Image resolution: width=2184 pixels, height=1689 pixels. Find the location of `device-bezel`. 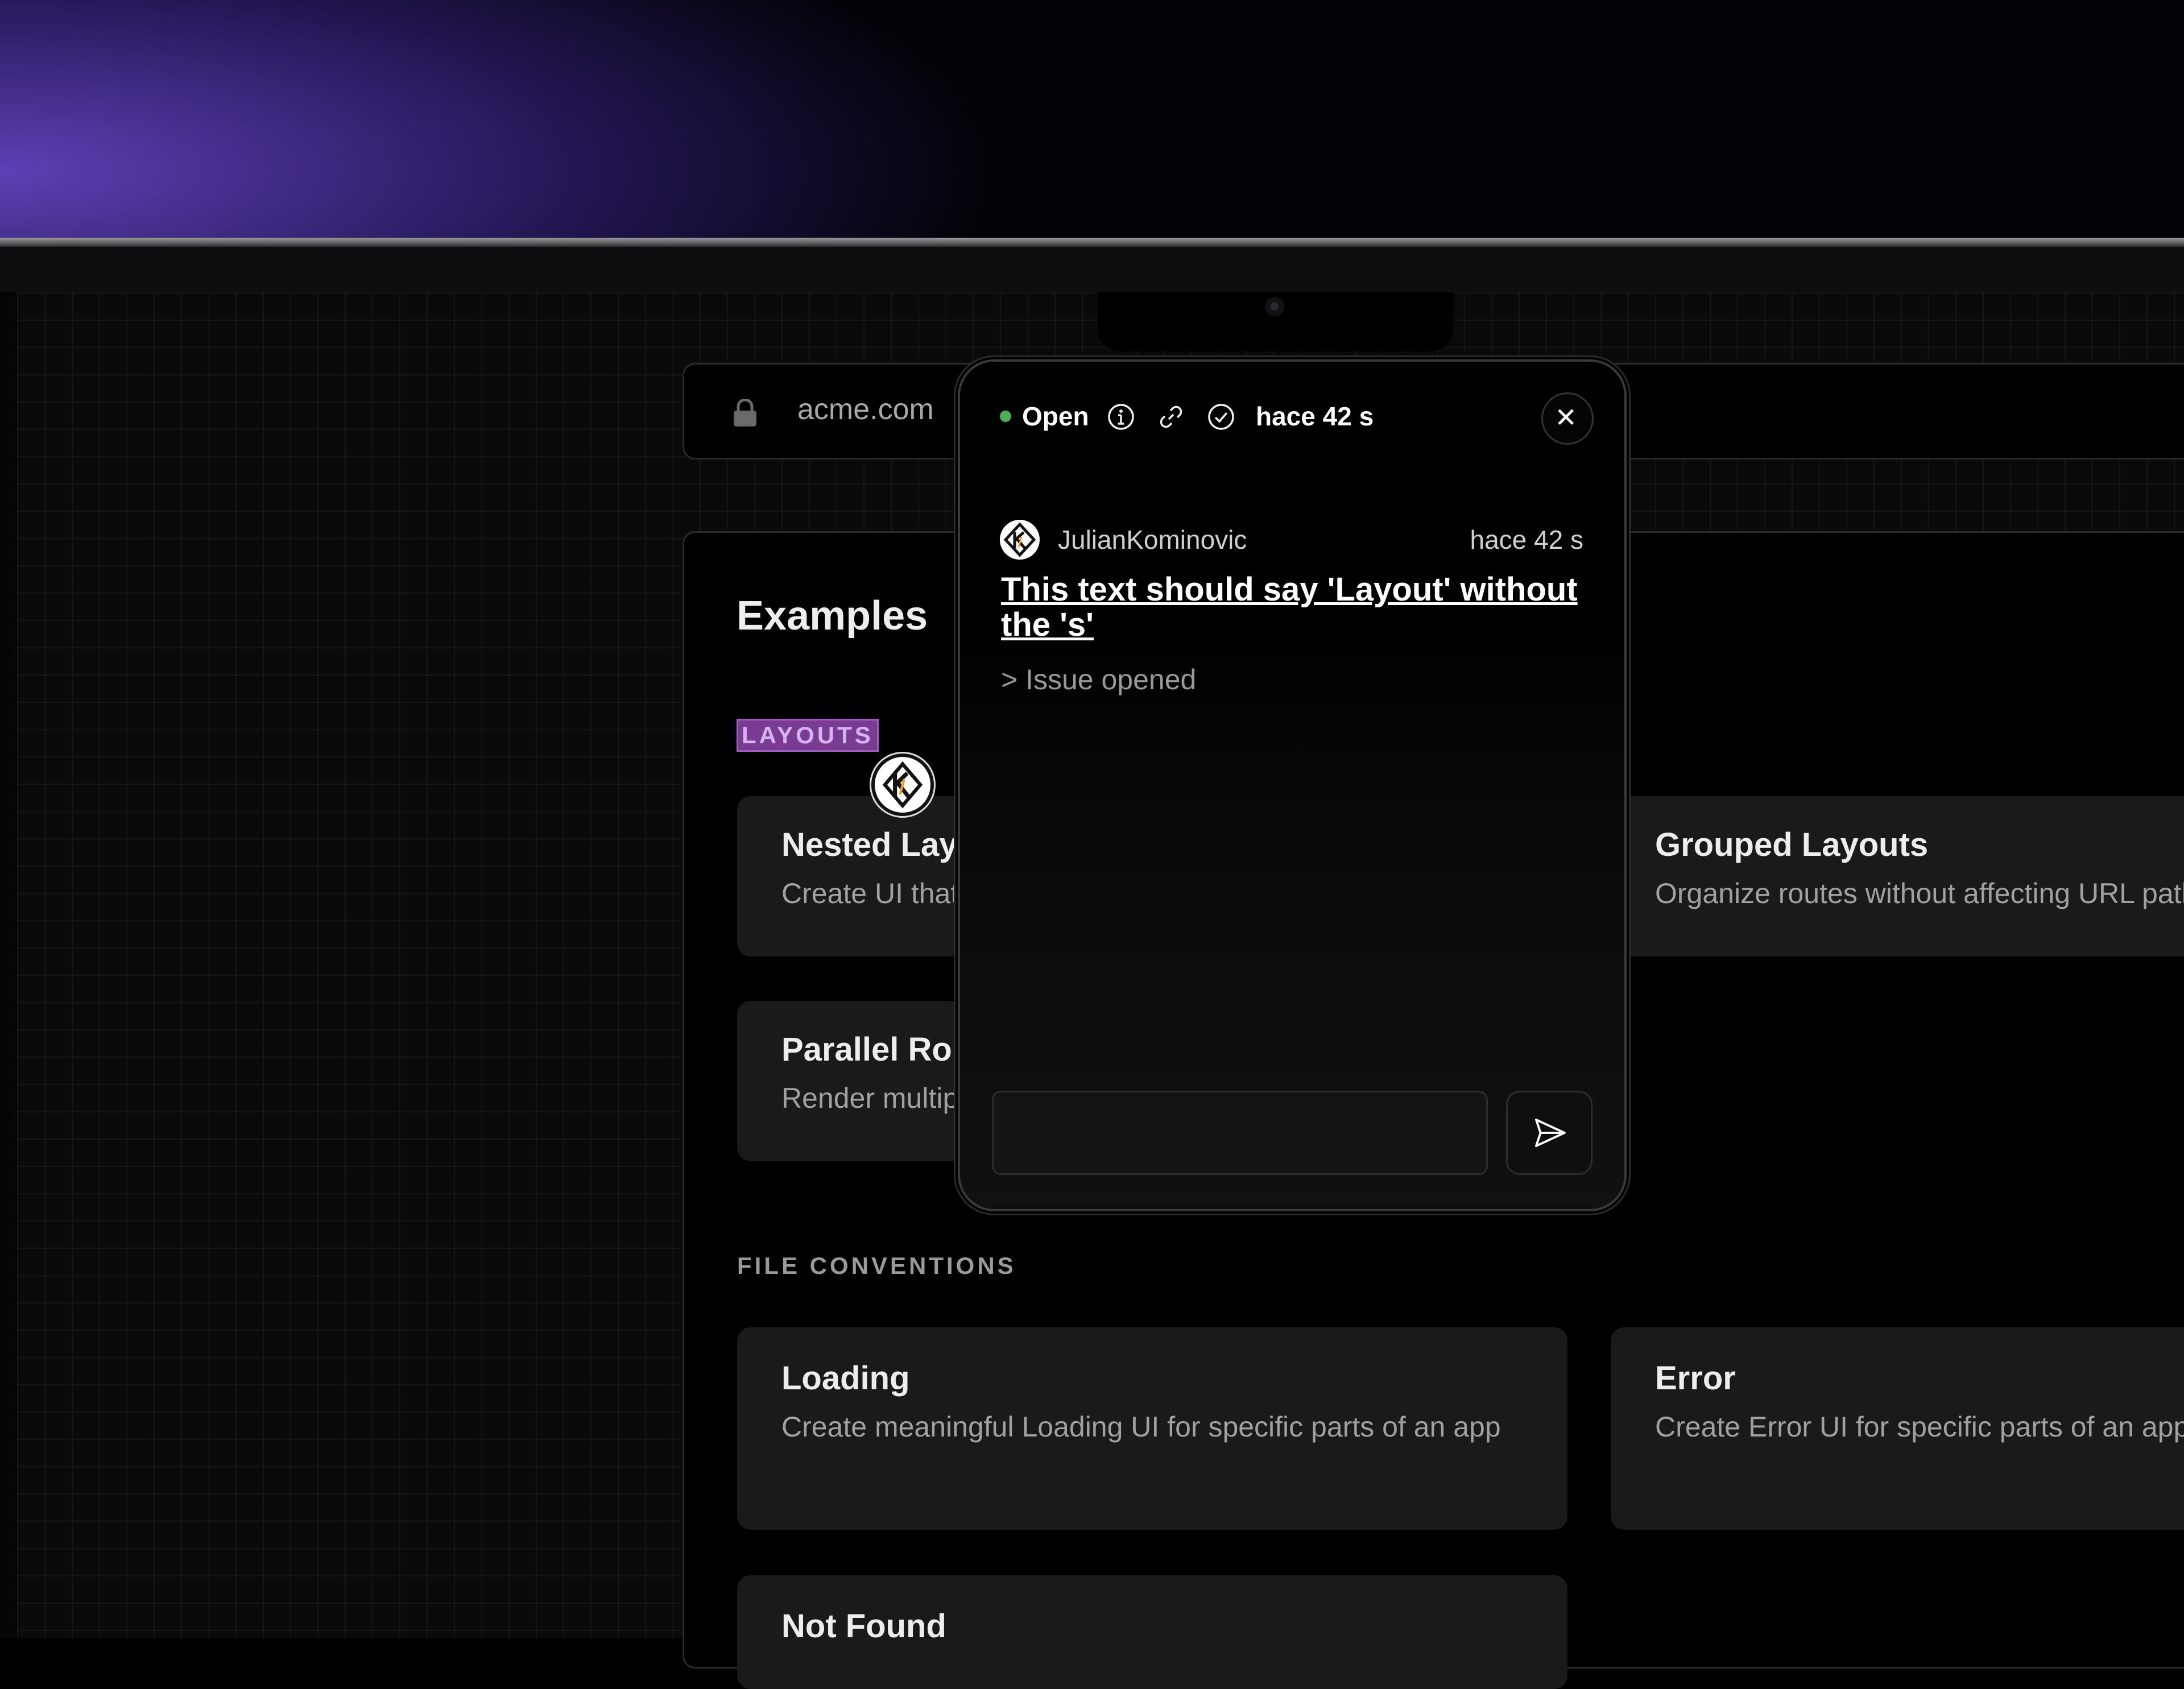

device-bezel is located at coordinates (1092, 269).